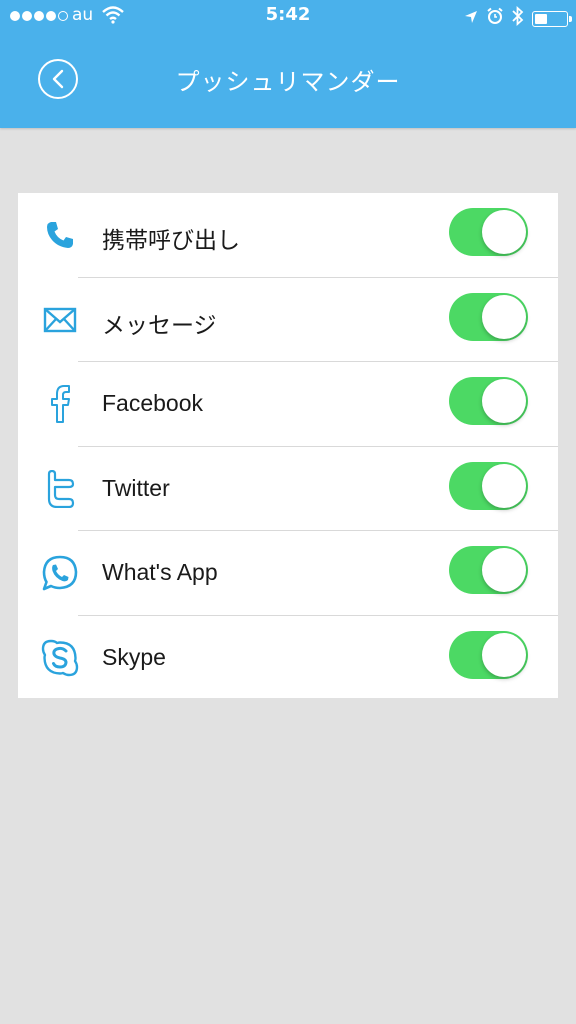 This screenshot has width=576, height=1024. Describe the element at coordinates (288, 573) in the screenshot. I see `list-item-whatsapp: What's App` at that location.